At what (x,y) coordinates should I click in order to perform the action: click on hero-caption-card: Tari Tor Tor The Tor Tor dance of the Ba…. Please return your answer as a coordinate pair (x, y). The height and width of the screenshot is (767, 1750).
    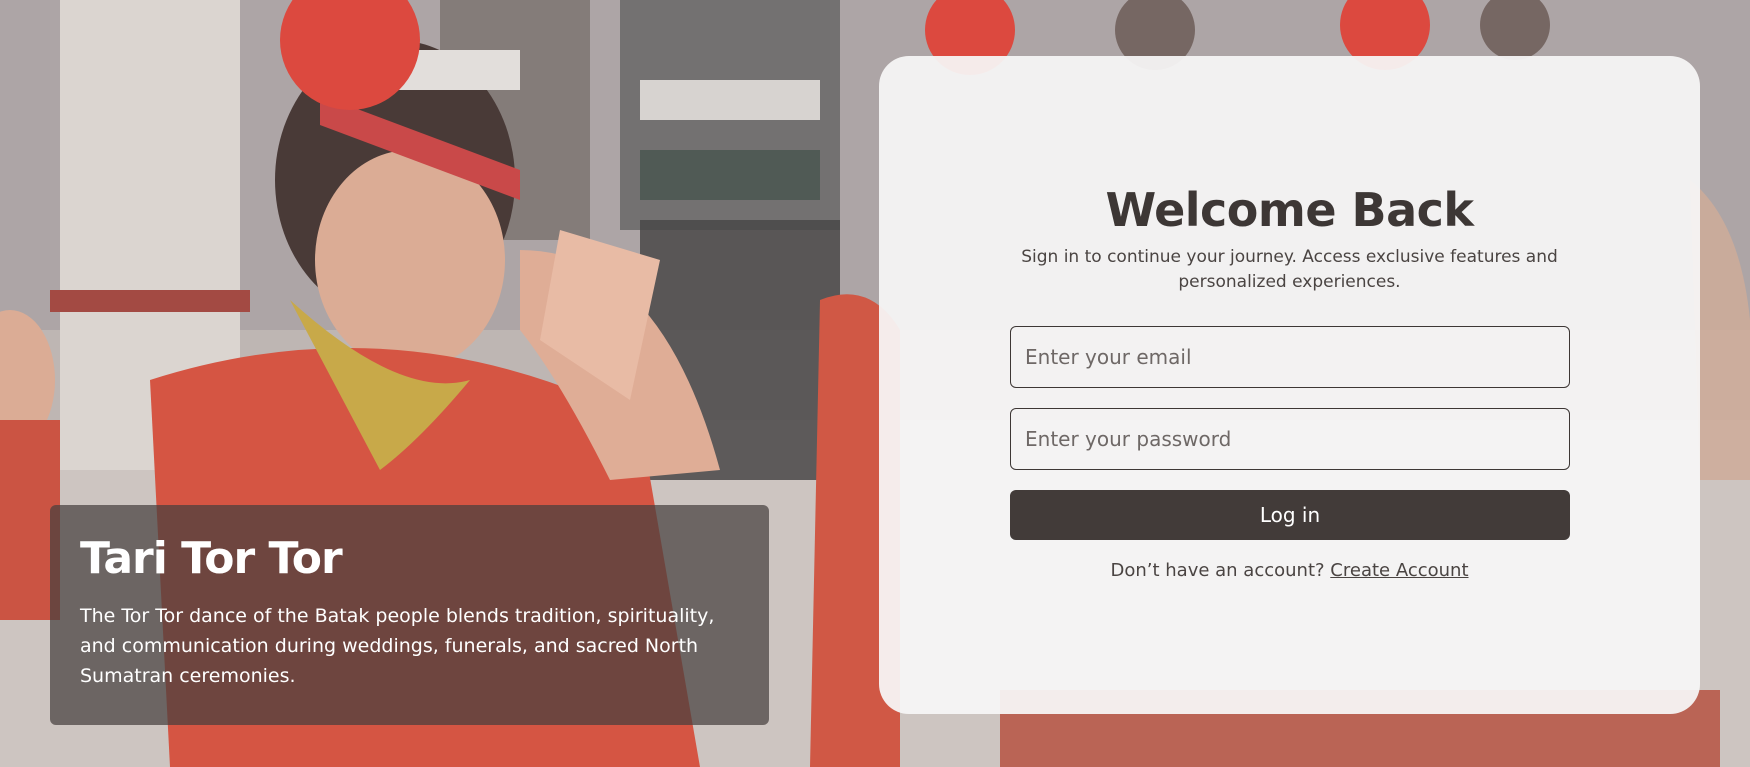
    Looking at the image, I should click on (409, 615).